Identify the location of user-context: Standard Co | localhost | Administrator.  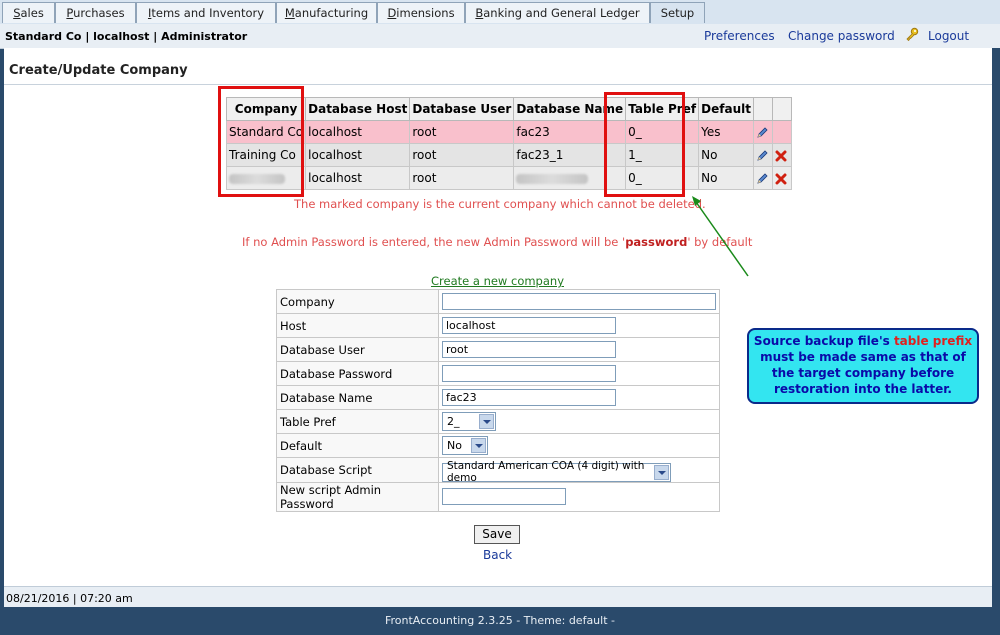
(126, 36).